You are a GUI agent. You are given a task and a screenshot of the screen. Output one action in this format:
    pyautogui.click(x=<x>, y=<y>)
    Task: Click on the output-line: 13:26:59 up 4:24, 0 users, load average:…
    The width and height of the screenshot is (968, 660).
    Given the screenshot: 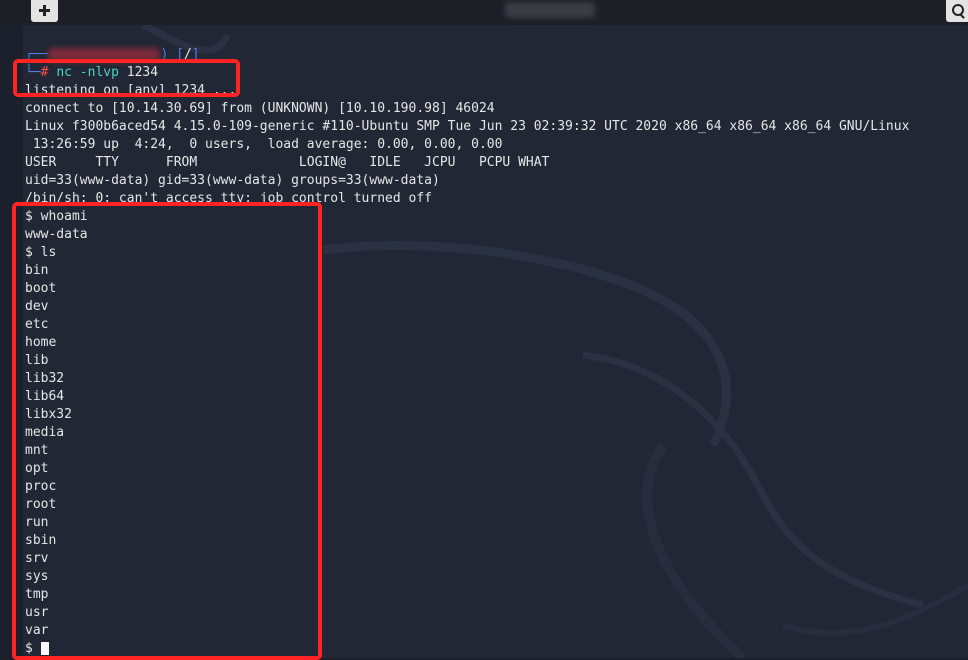 What is the action you would take?
    pyautogui.click(x=264, y=144)
    